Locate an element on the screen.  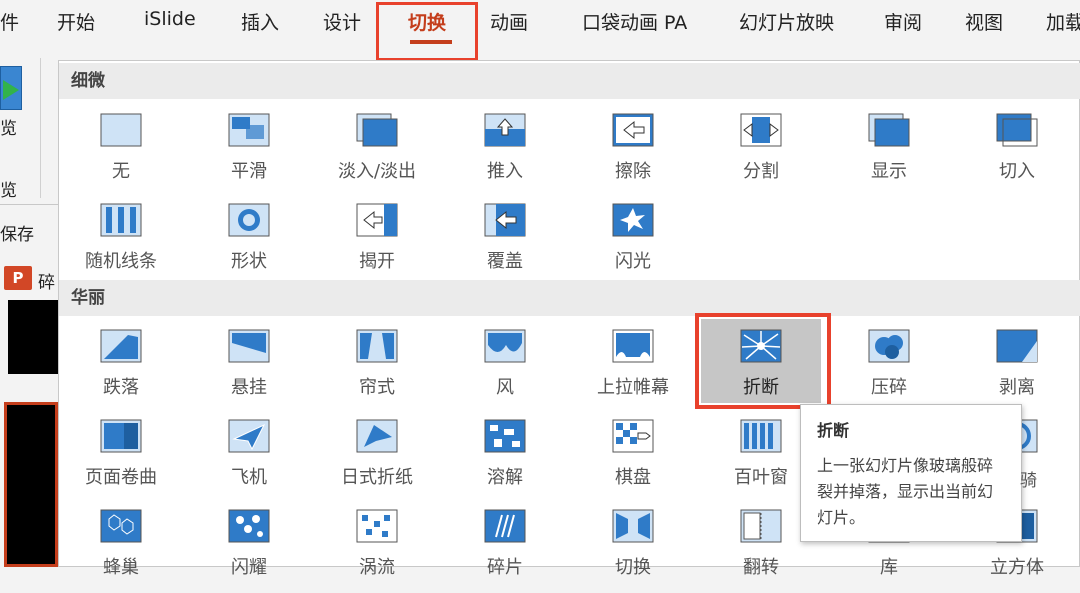
tab-islide: iSlide is located at coordinates (170, 19).